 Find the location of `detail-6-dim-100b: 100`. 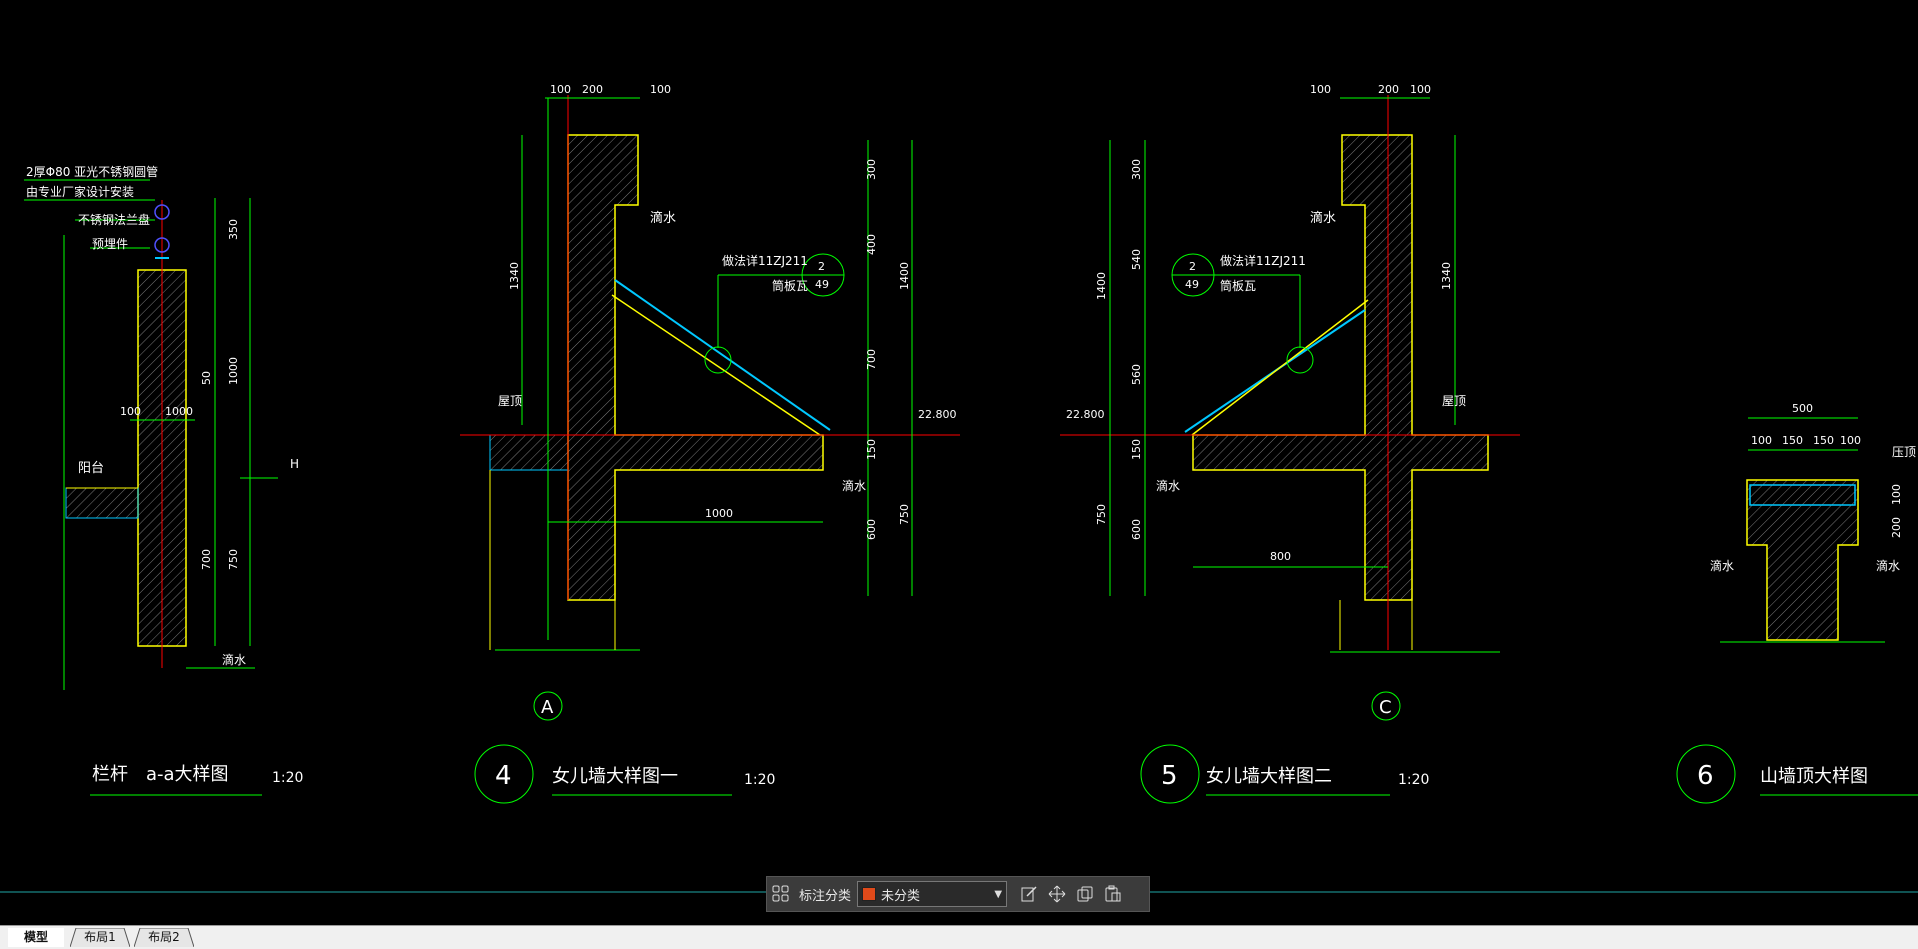

detail-6-dim-100b: 100 is located at coordinates (1850, 440).